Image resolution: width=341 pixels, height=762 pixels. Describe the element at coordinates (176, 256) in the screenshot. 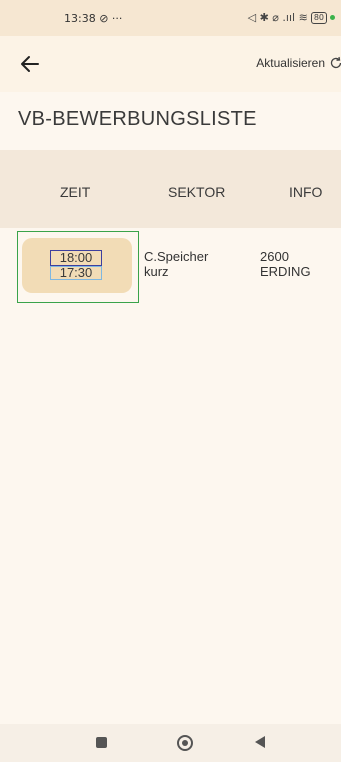

I see `sektor-line1: C.Speicher` at that location.